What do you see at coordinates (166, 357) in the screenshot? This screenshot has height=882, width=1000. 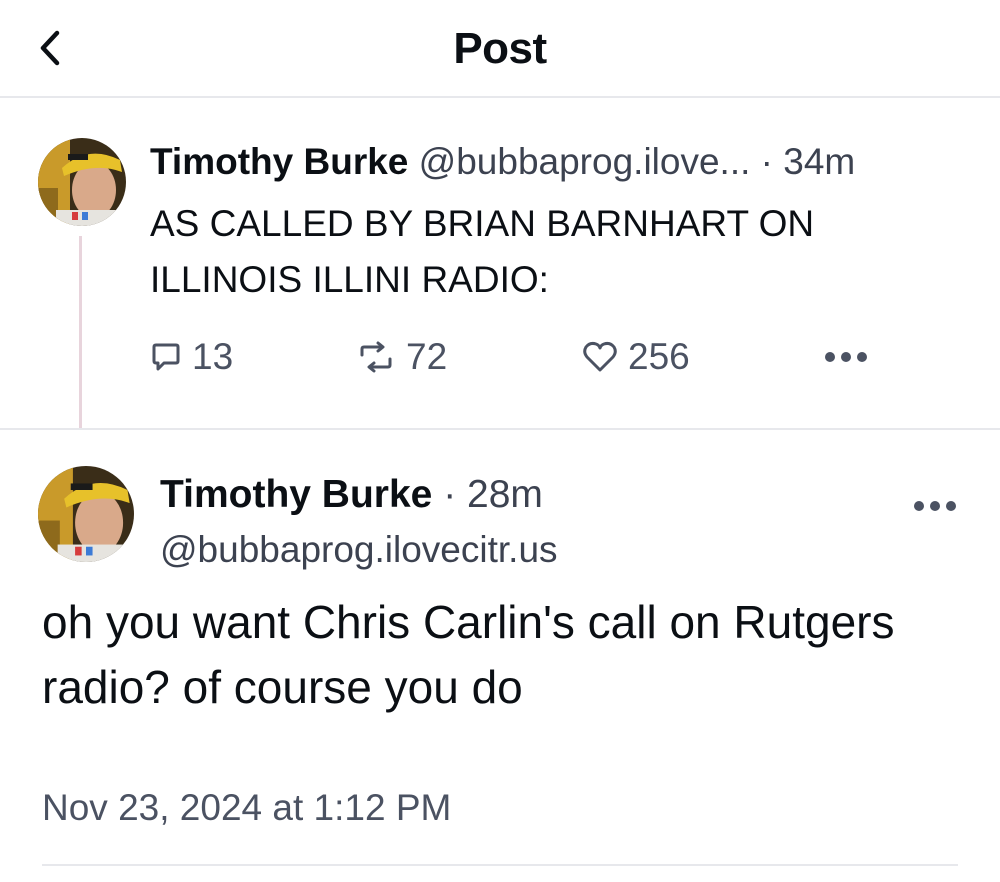 I see `speech-bubble-icon` at bounding box center [166, 357].